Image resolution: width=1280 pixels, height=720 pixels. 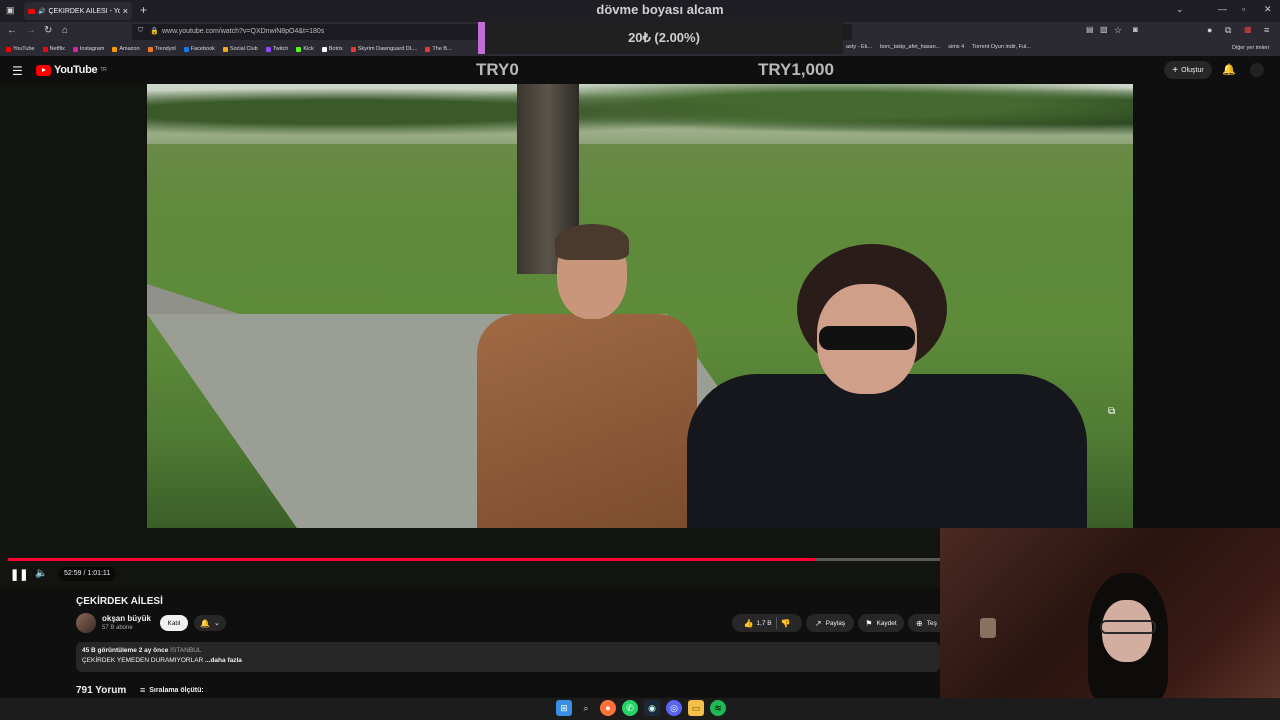 What do you see at coordinates (748, 623) in the screenshot?
I see `thumbs-up-icon: 👍` at bounding box center [748, 623].